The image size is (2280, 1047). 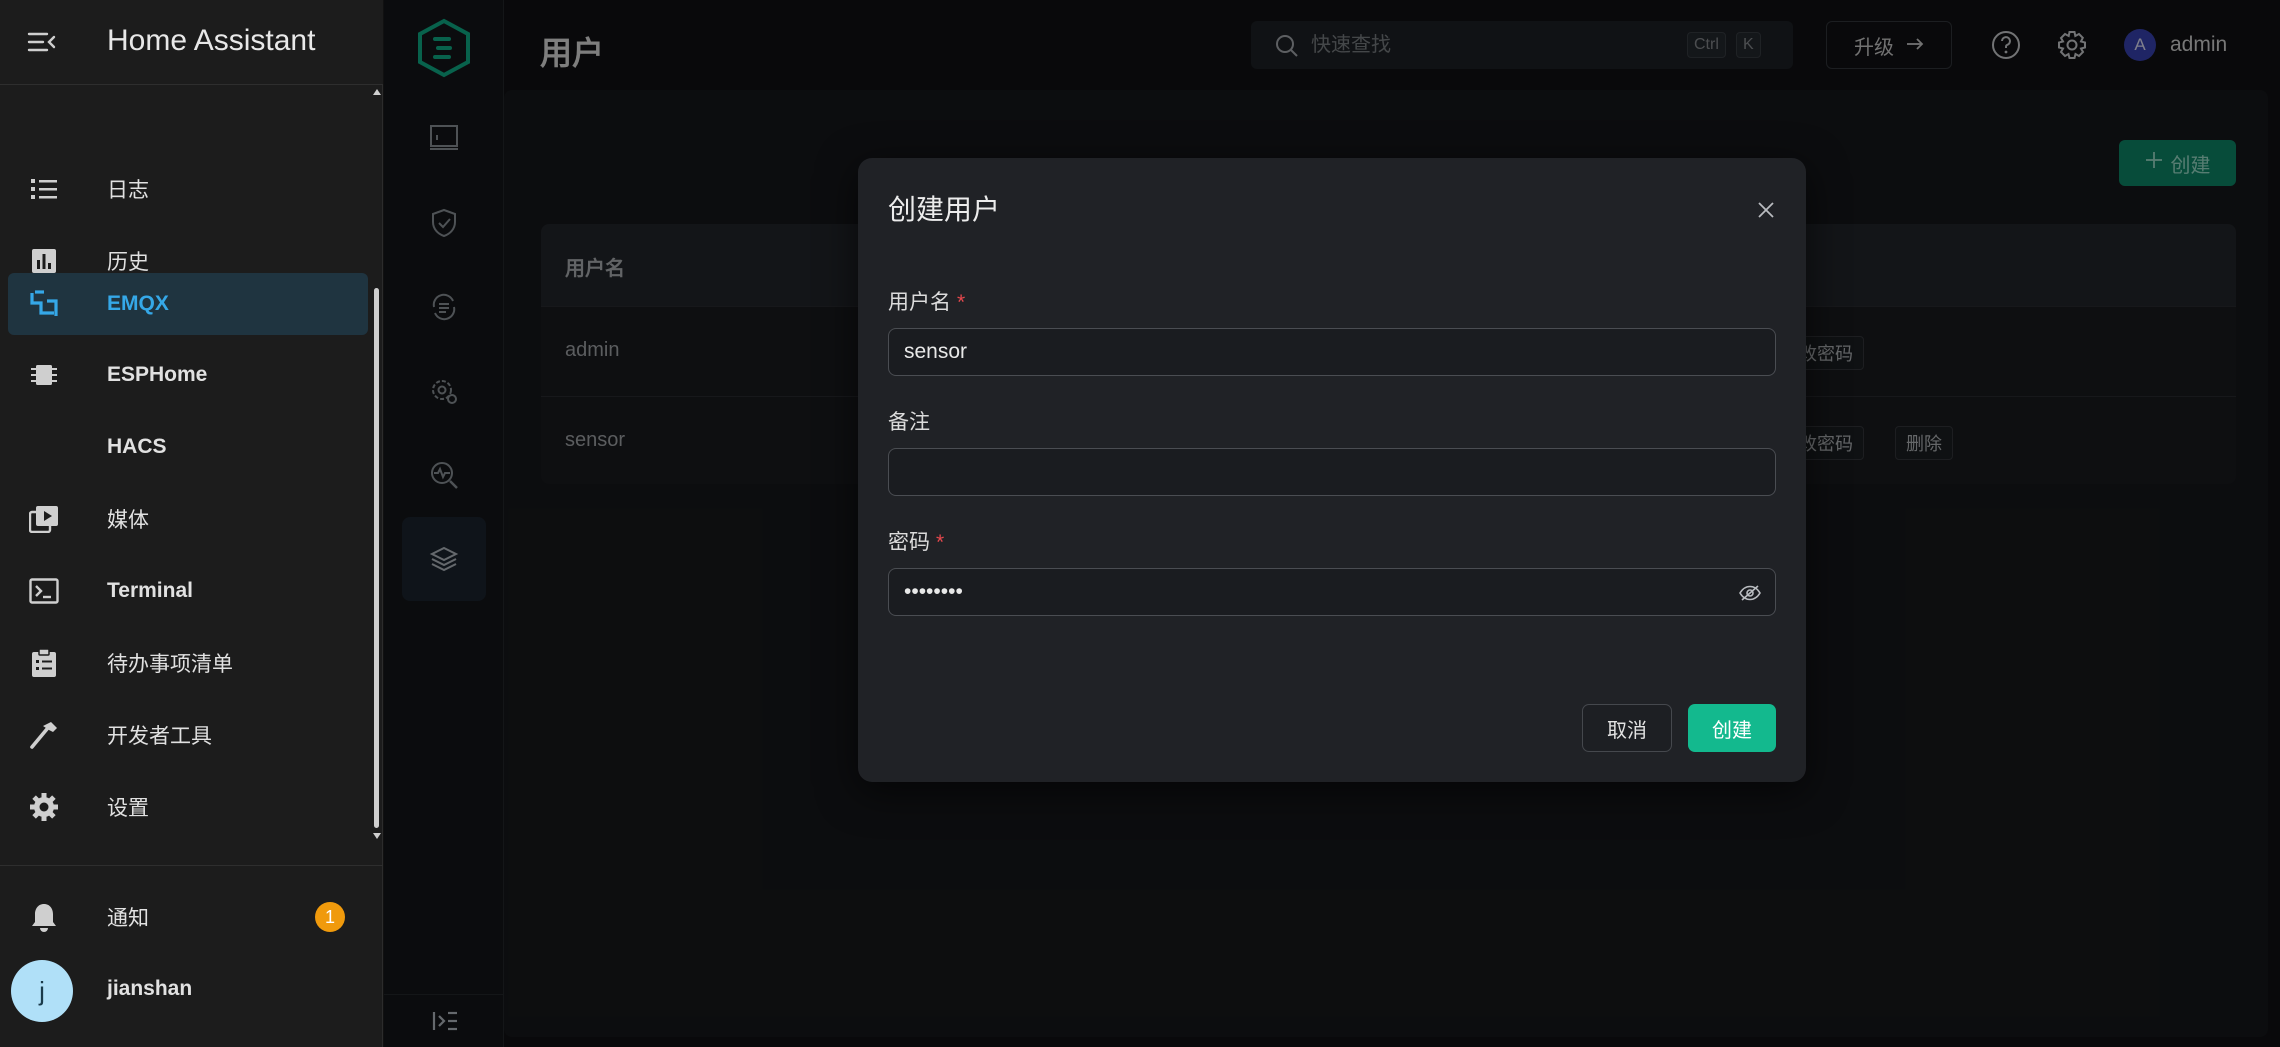 I want to click on sidebar-item-developer-tools: 开发者工具, so click(x=188, y=735).